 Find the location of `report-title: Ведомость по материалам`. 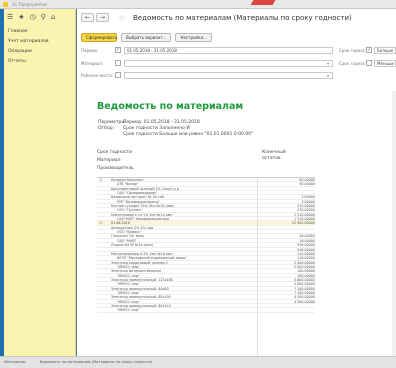

report-title: Ведомость по материалам is located at coordinates (170, 106).